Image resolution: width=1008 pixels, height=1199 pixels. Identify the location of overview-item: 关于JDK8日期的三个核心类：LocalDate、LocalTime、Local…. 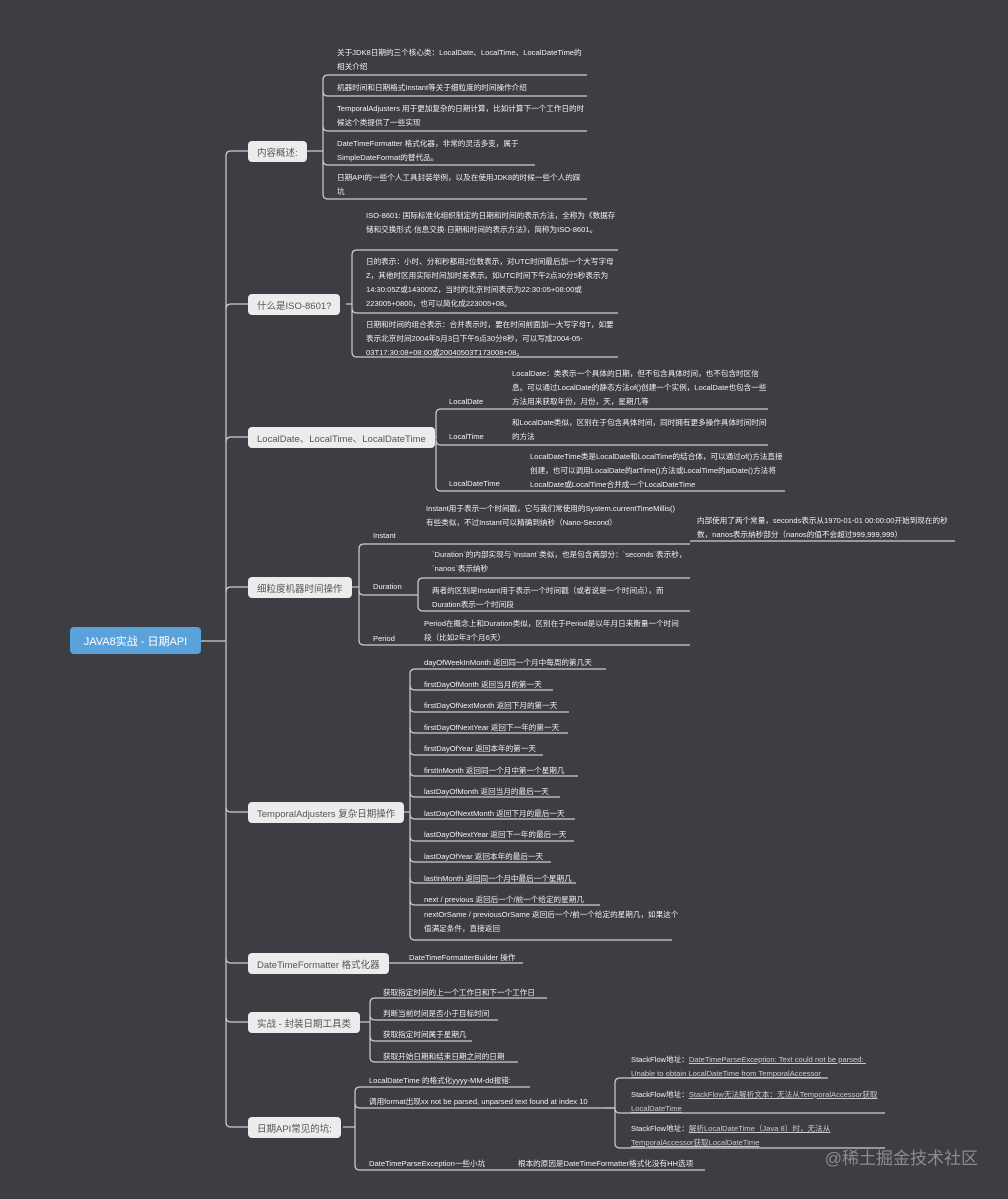
(462, 60).